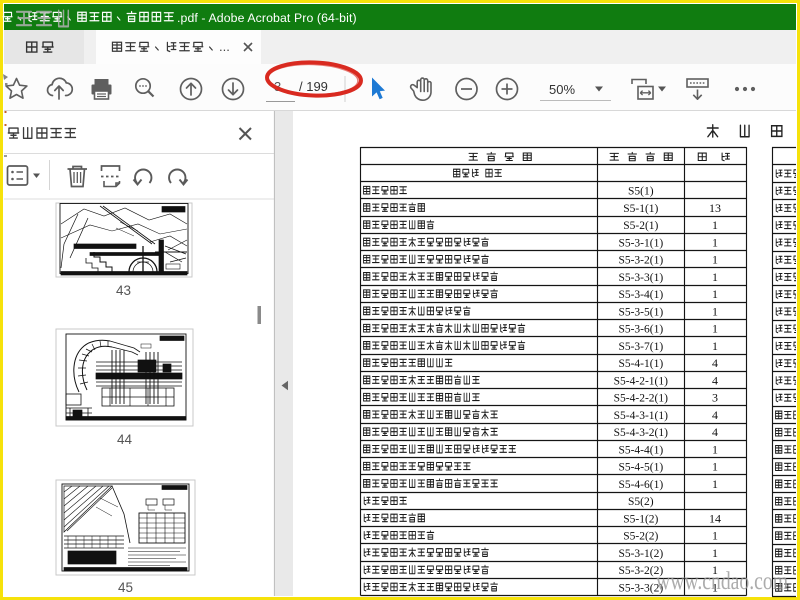 The width and height of the screenshot is (800, 600). I want to click on svg-text: S5-1(1), so click(640, 209).